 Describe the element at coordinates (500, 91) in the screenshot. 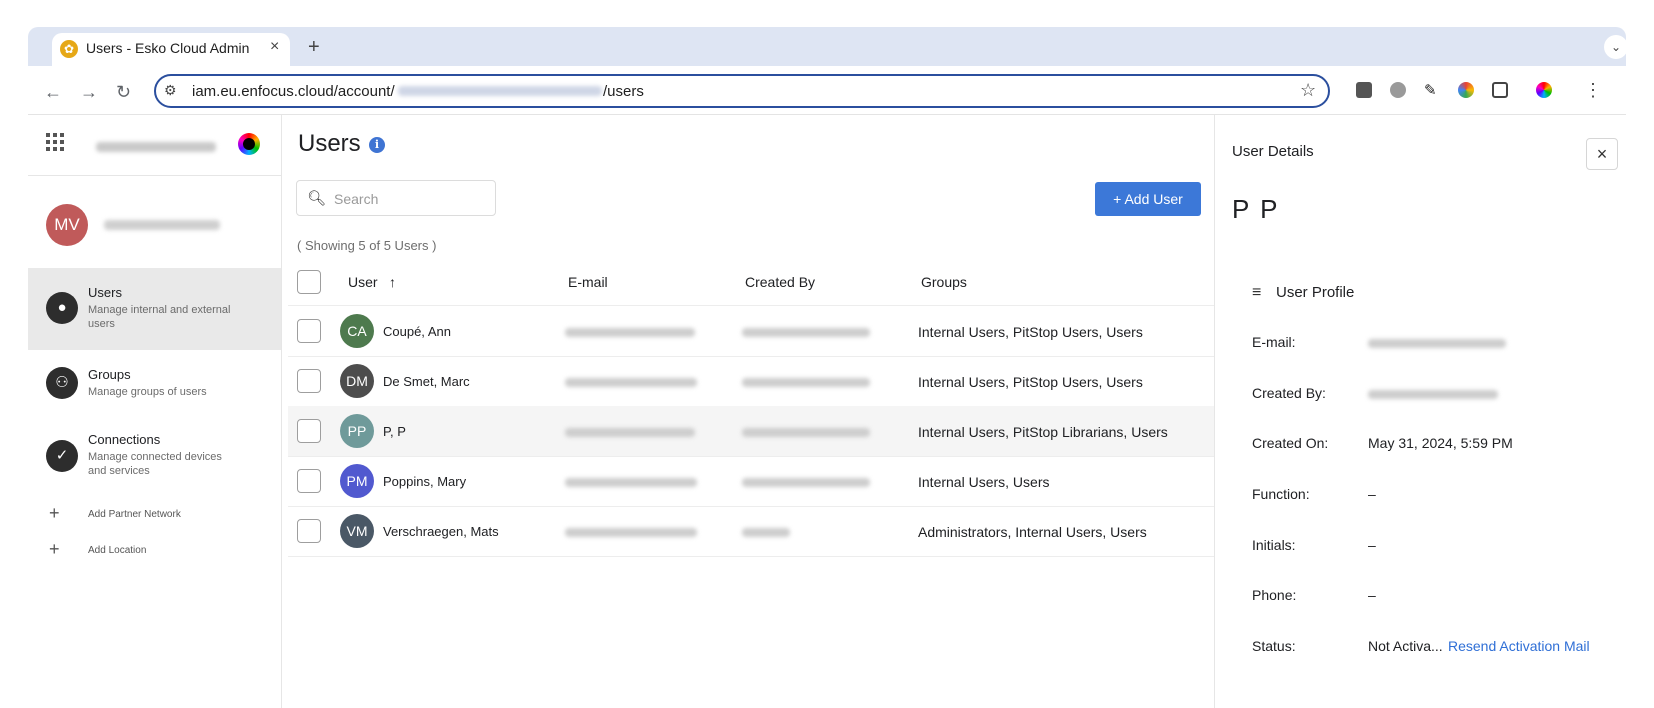

I see `url-redacted` at that location.